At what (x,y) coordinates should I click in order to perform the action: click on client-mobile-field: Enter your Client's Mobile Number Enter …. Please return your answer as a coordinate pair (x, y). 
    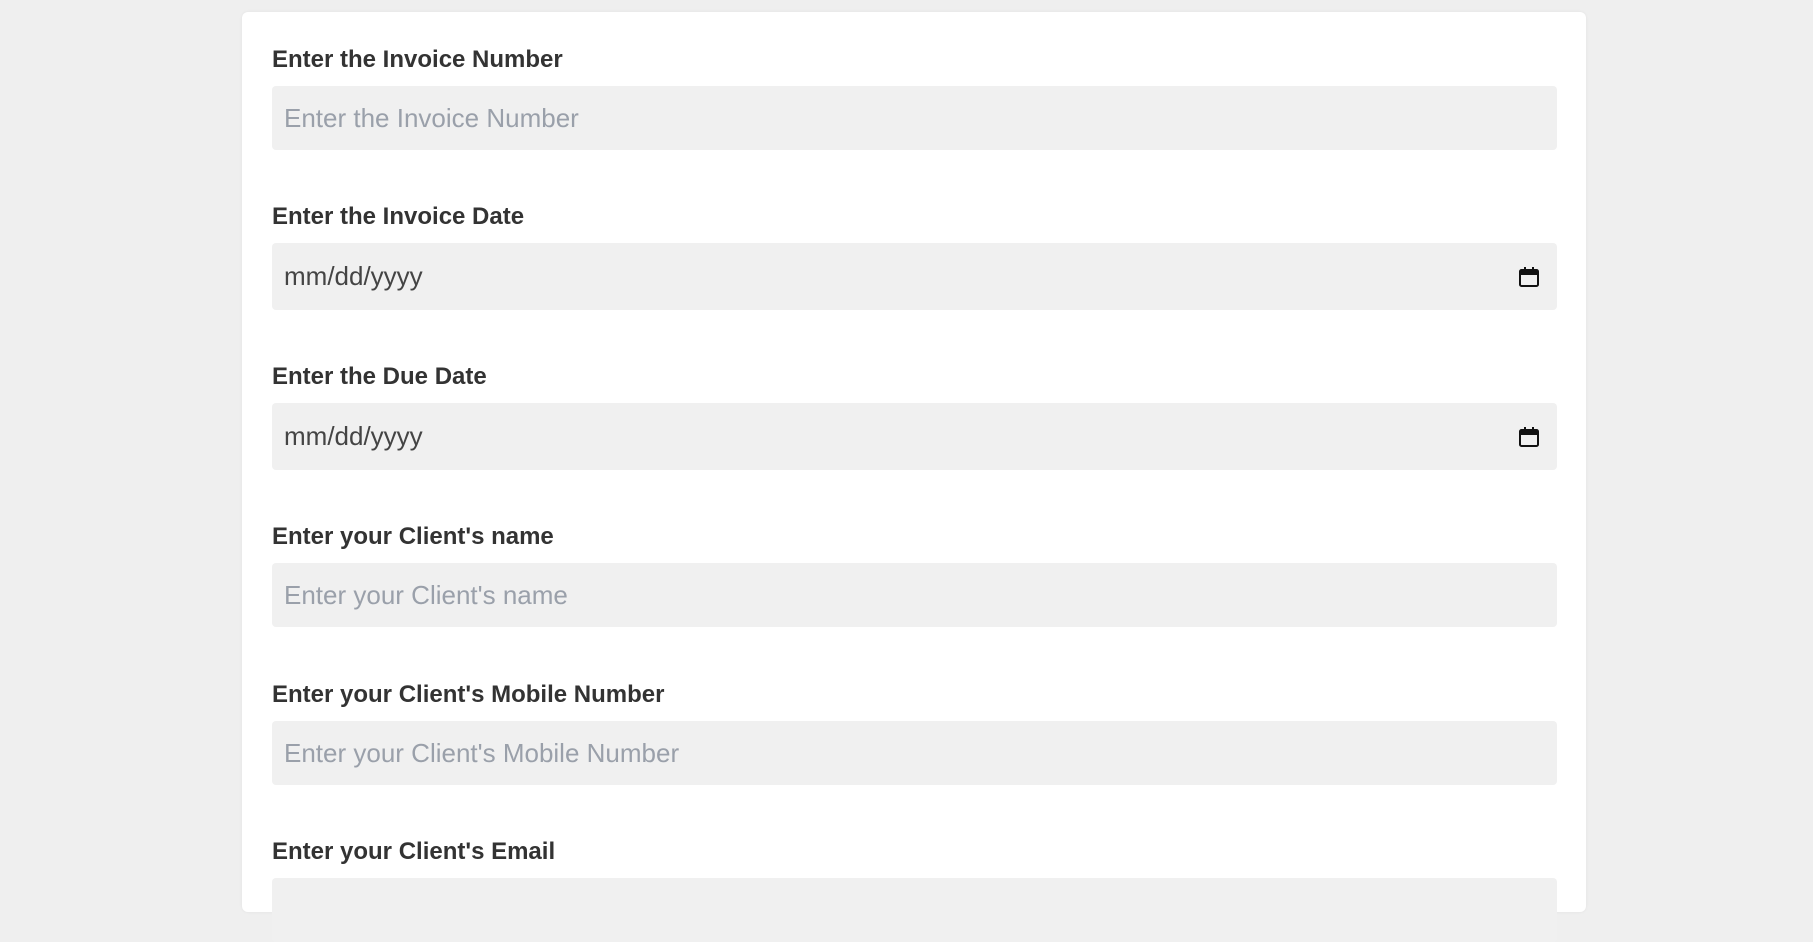
    Looking at the image, I should click on (914, 733).